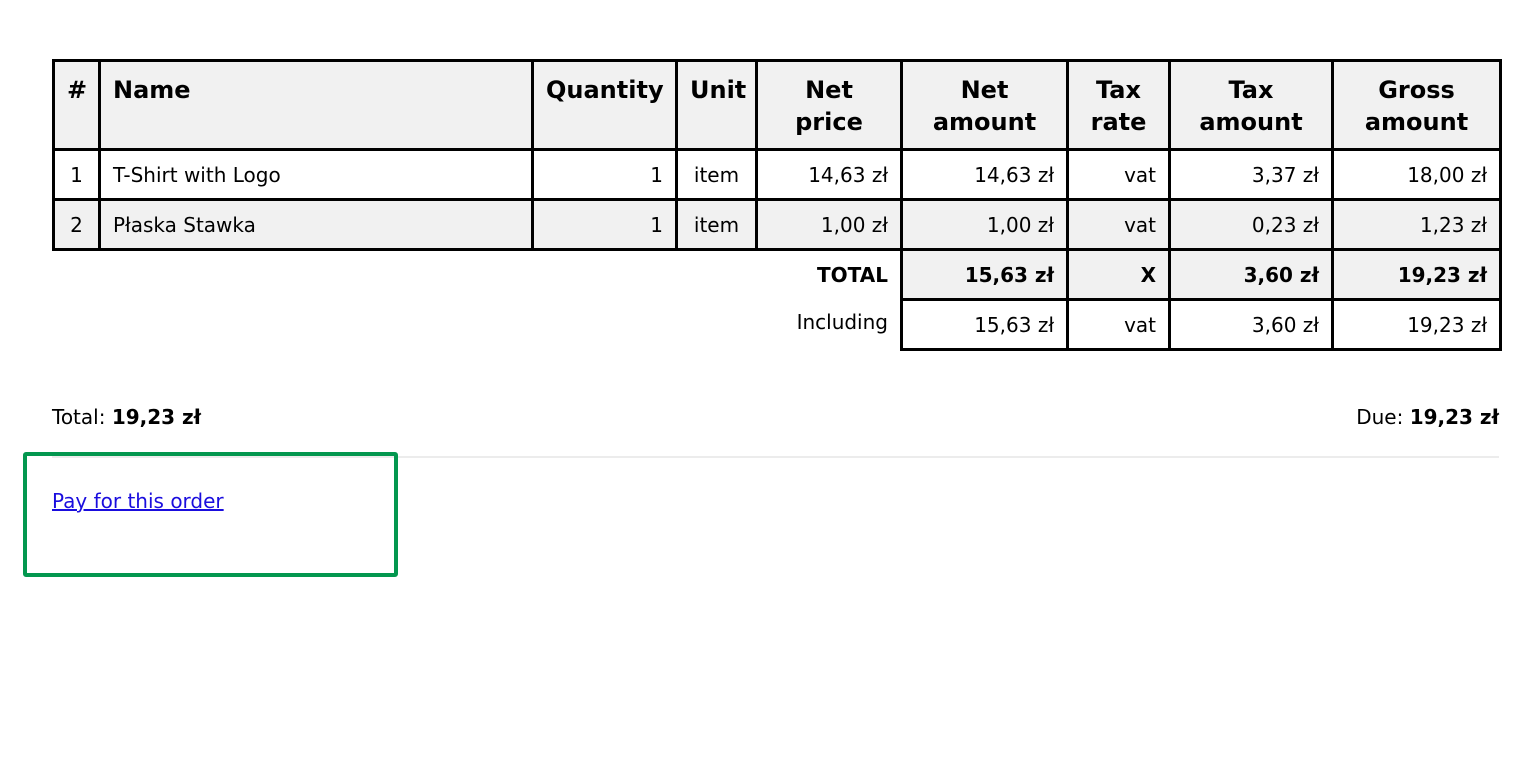  I want to click on due-summary-value: 19,23 zł, so click(1454, 417).